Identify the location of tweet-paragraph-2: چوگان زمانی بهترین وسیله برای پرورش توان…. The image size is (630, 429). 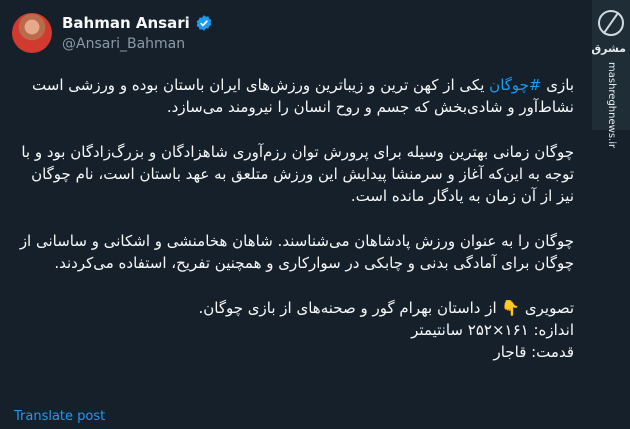
(297, 174).